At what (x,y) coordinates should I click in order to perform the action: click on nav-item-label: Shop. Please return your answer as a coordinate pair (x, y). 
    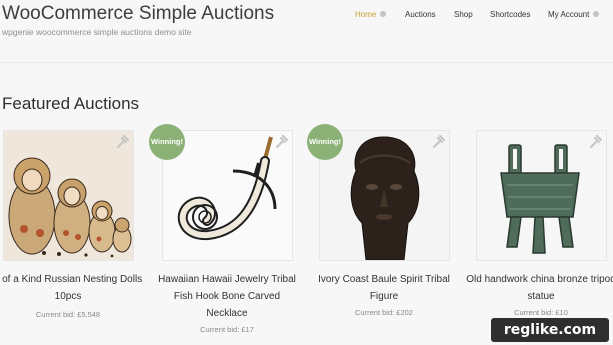
    Looking at the image, I should click on (463, 14).